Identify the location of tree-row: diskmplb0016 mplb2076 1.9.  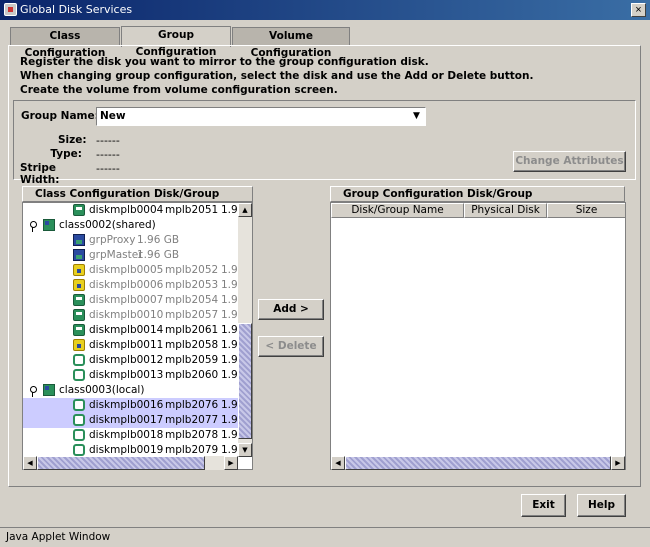
(131, 405).